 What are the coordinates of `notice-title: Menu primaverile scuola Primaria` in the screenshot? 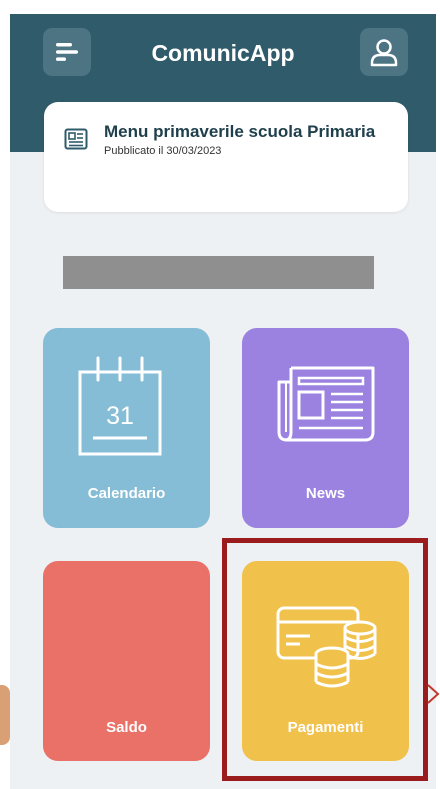 It's located at (240, 131).